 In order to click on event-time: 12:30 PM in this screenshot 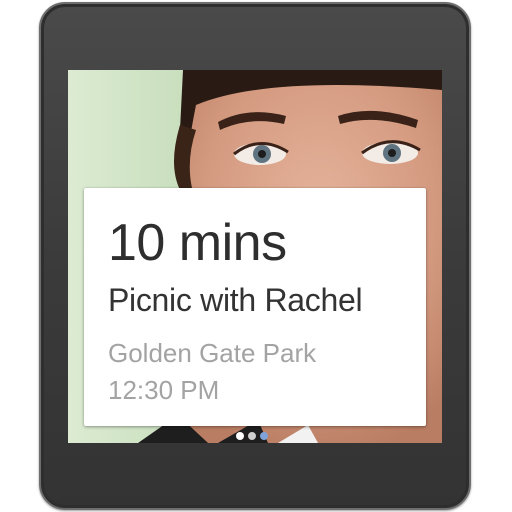, I will do `click(164, 390)`.